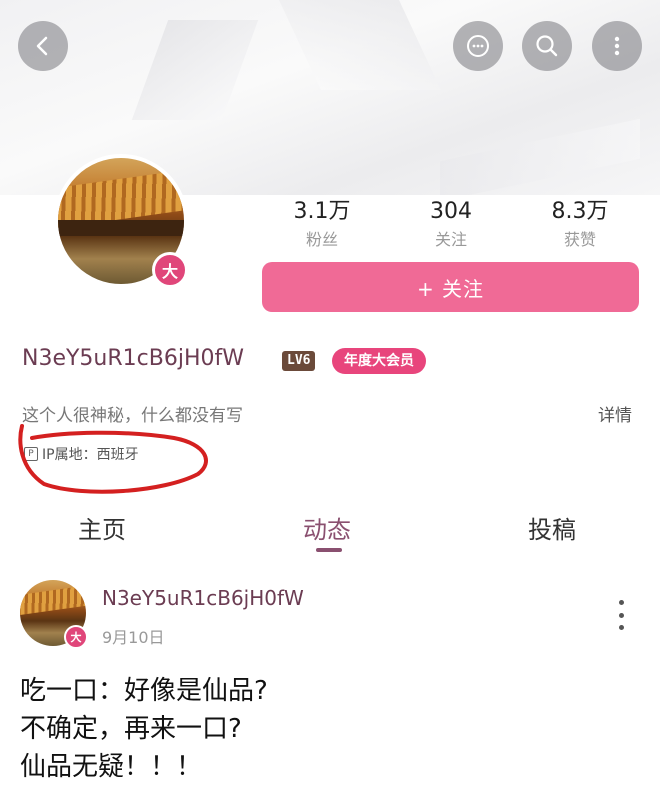 Image resolution: width=660 pixels, height=804 pixels. I want to click on active-tab-indicator, so click(329, 550).